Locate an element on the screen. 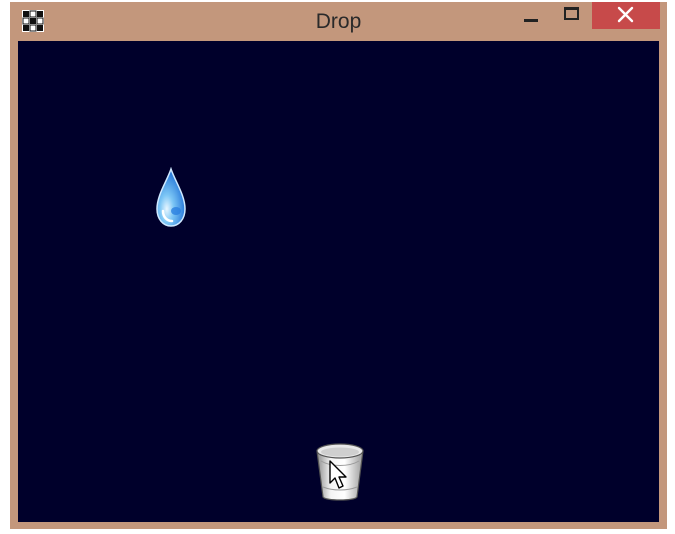  minimize-icon is located at coordinates (531, 20).